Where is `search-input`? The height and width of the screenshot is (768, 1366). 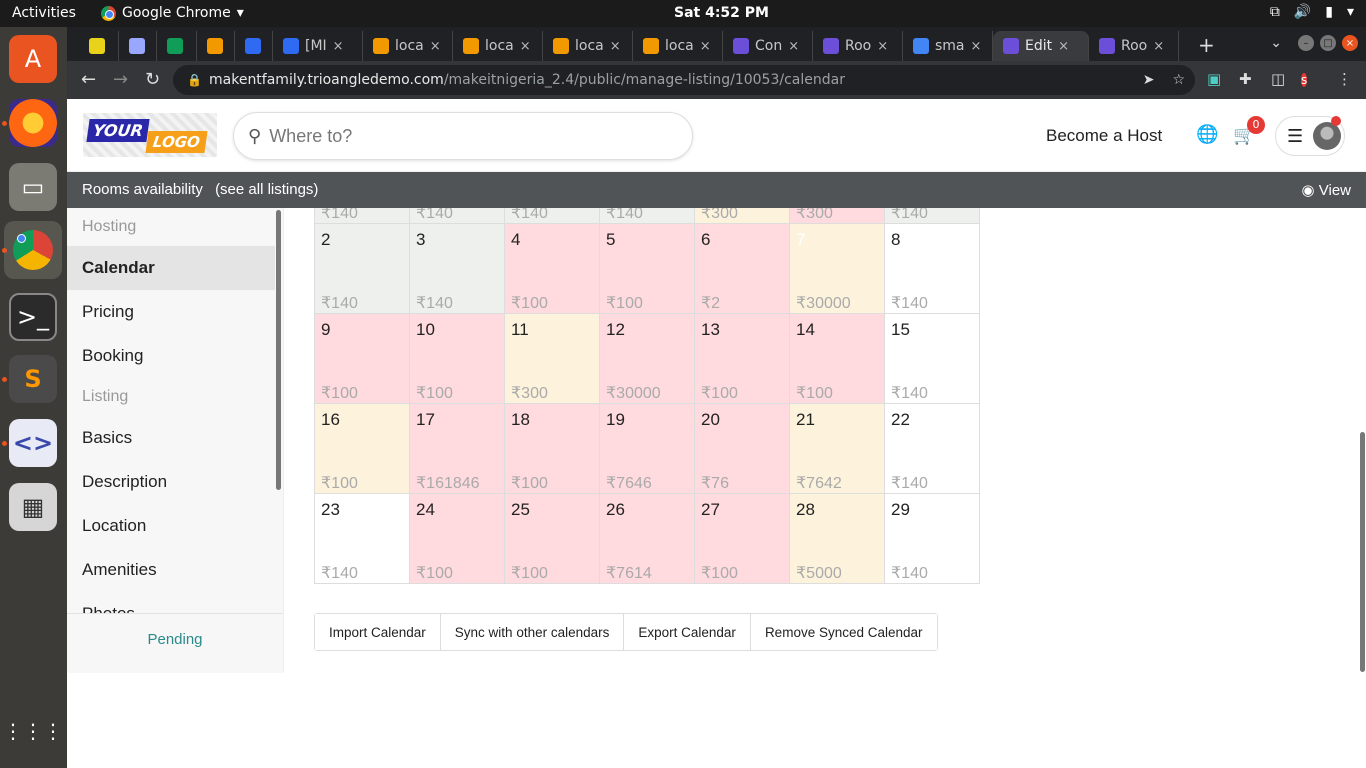 search-input is located at coordinates (459, 136).